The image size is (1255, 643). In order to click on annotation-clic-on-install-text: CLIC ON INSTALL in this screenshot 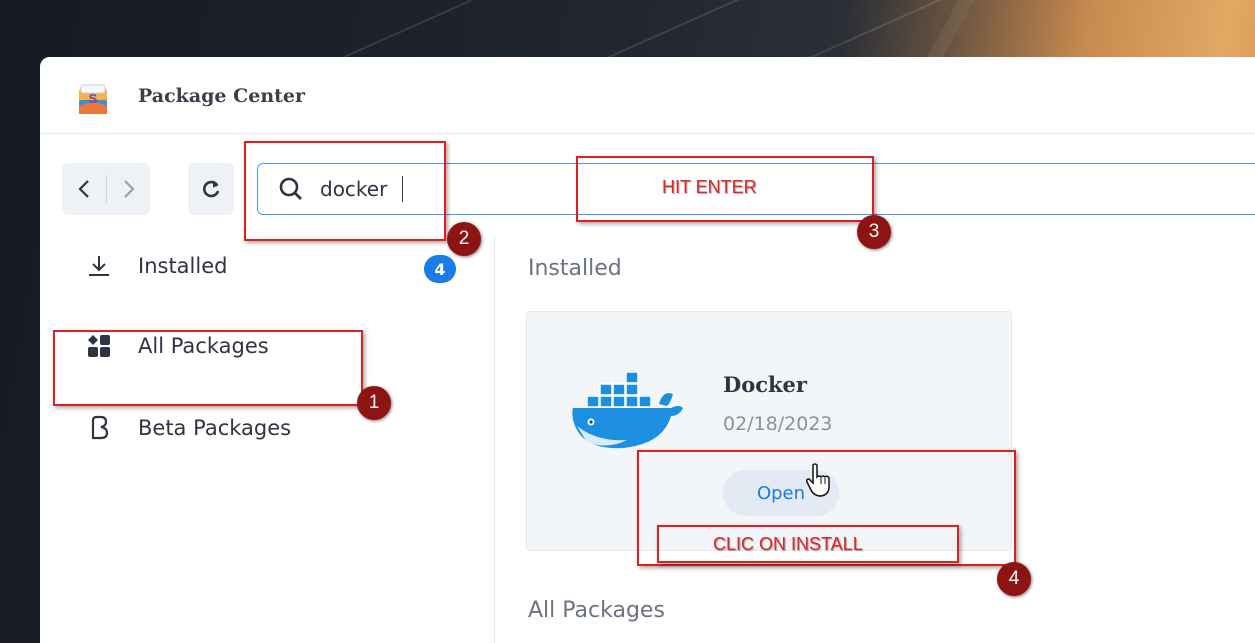, I will do `click(788, 544)`.